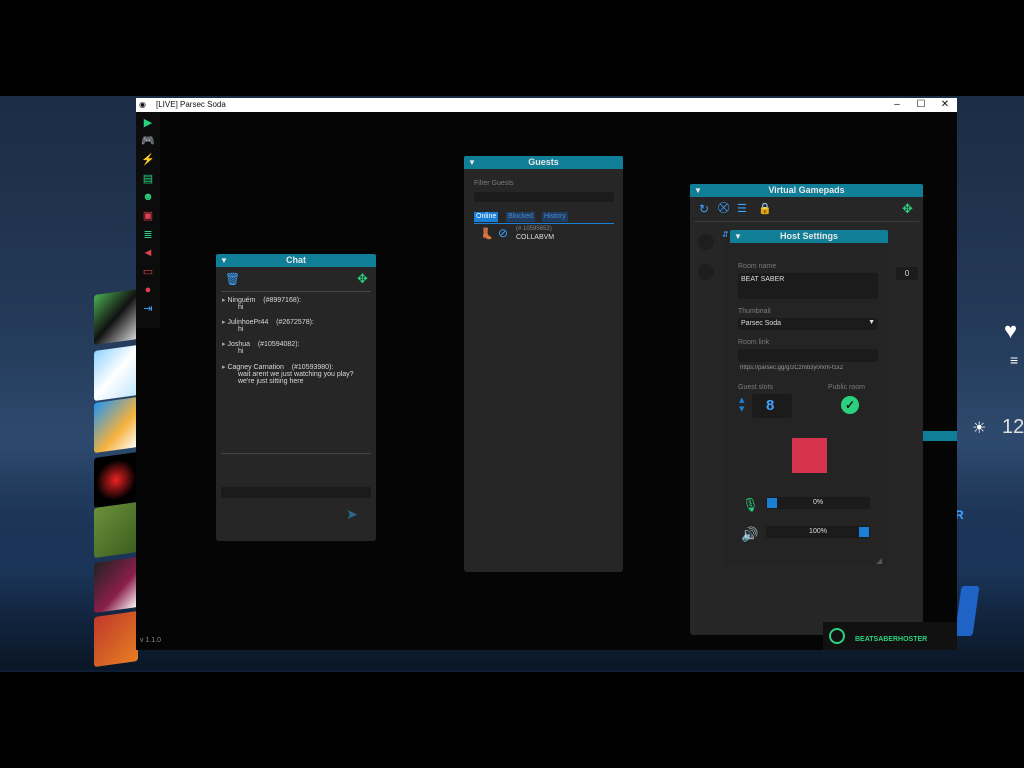  What do you see at coordinates (148, 216) in the screenshot?
I see `image-icon: ▣` at bounding box center [148, 216].